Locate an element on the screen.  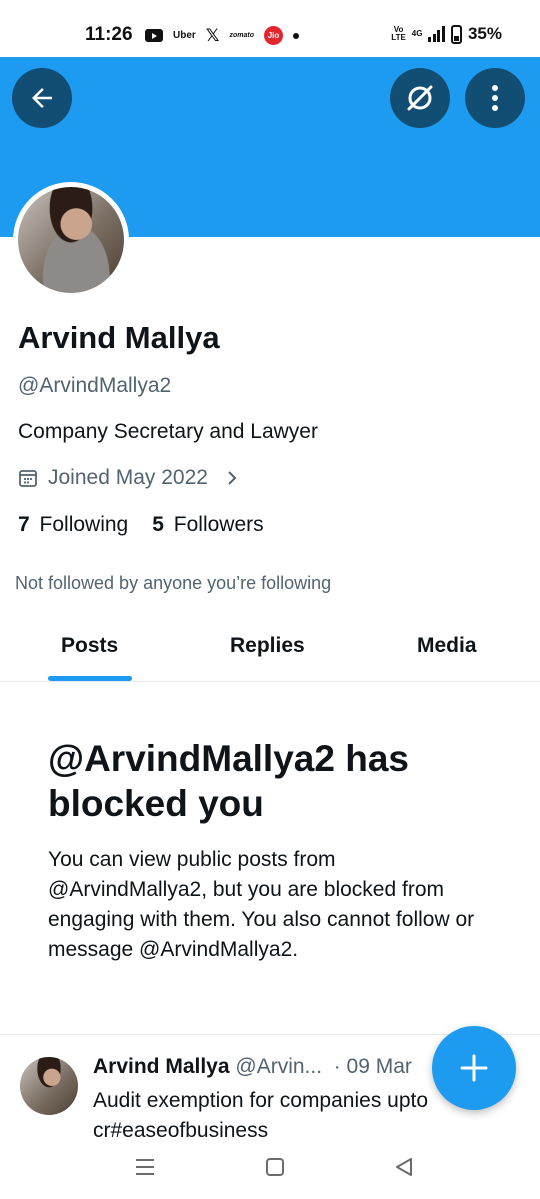
back-triangle-icon is located at coordinates (404, 1167).